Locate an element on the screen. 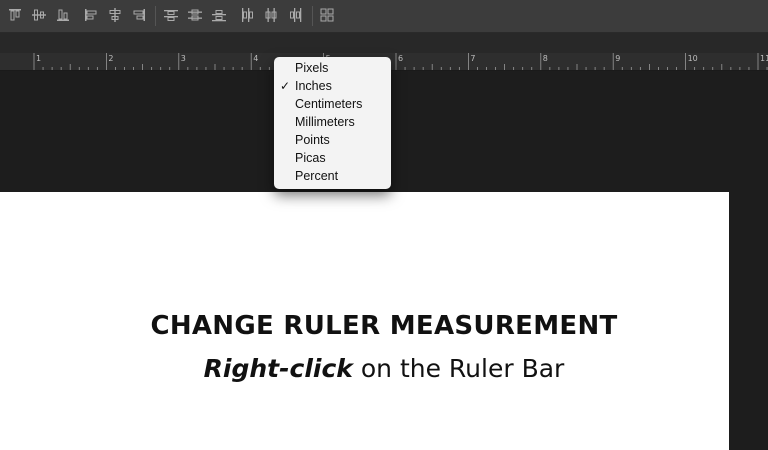 This screenshot has width=768, height=450. menu-item-label: Inches is located at coordinates (313, 86).